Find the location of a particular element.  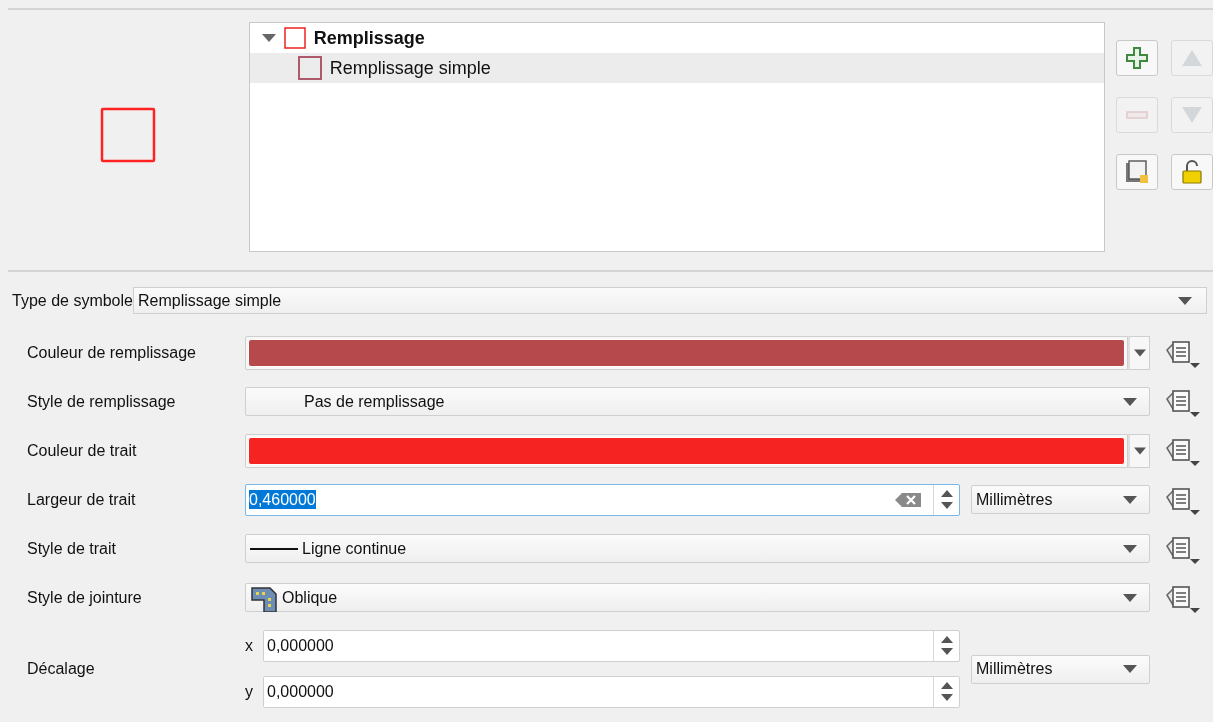

lock-icon is located at coordinates (1192, 172).